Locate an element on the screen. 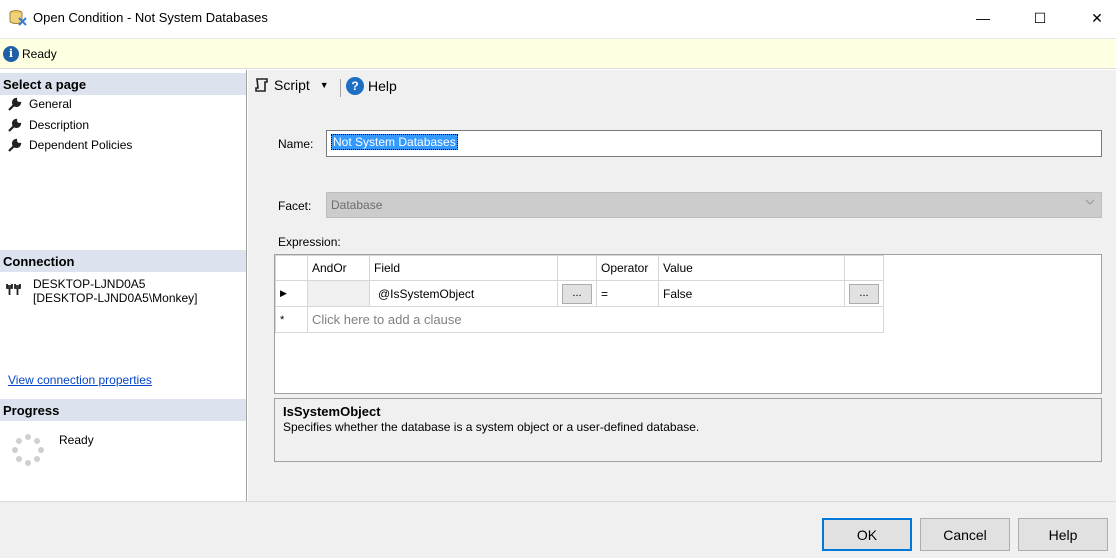 The image size is (1116, 558). connection-user: [DESKTOP-LJND0A5\Monkey] is located at coordinates (115, 298).